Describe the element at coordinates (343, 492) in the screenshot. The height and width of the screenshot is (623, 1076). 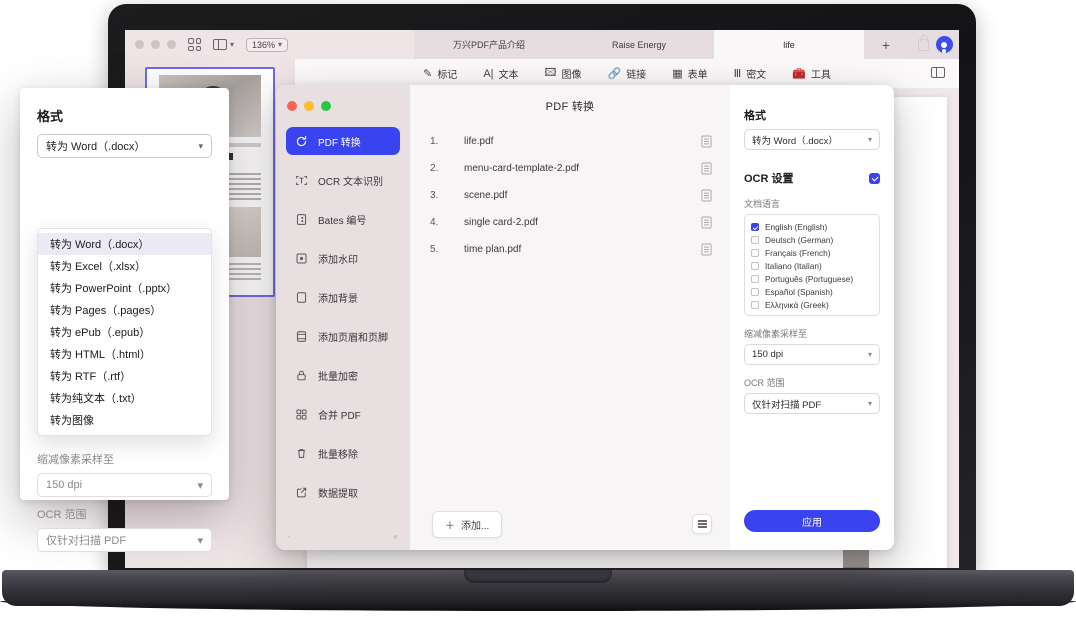
I see `nav-item-data-extract: 数据提取` at that location.